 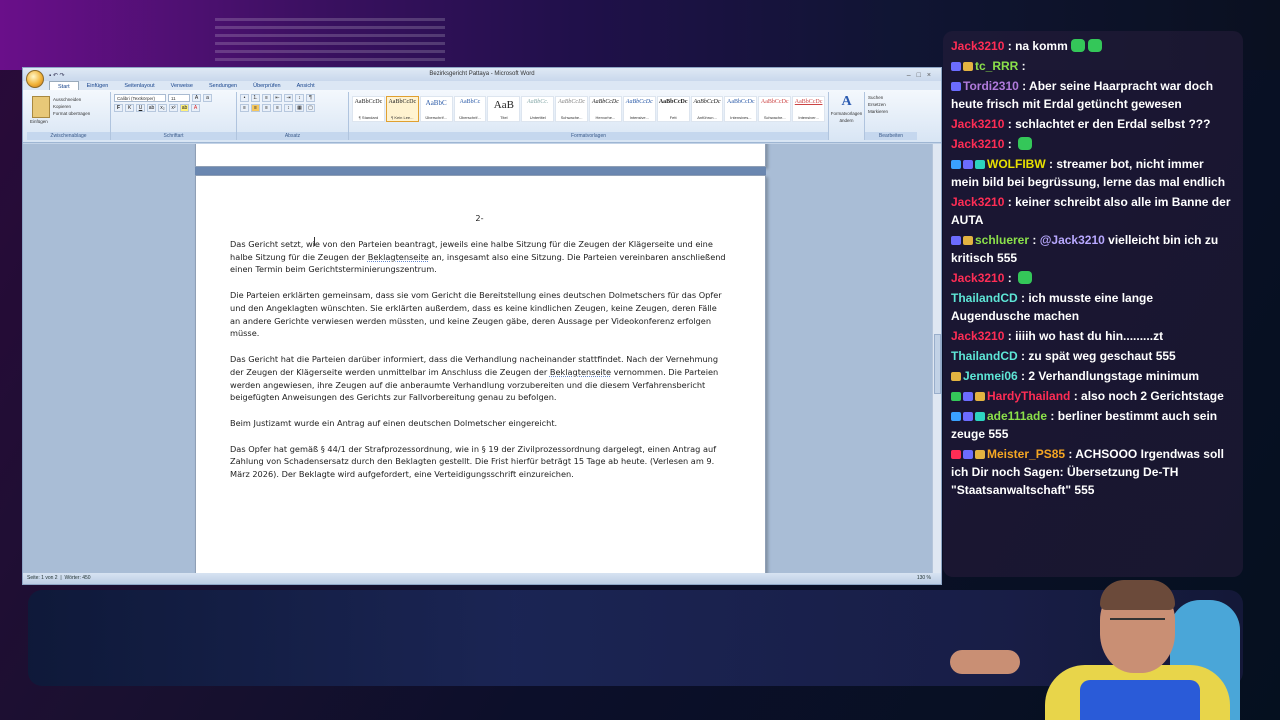 I want to click on pilcrow-icon: ¶, so click(x=310, y=98).